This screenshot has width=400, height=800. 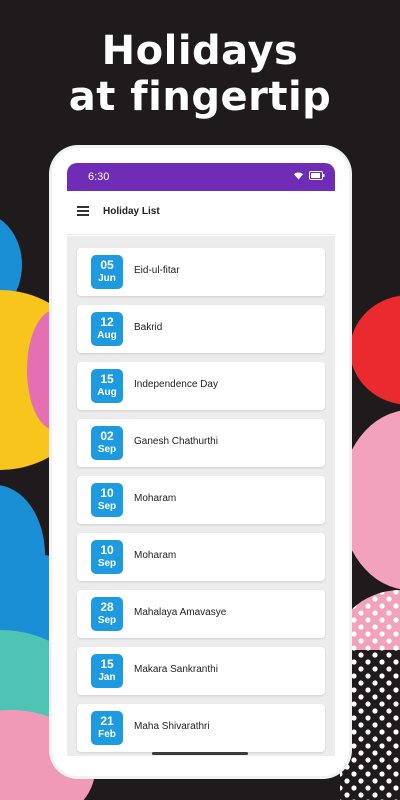 I want to click on date-badge: 21 Feb, so click(x=107, y=728).